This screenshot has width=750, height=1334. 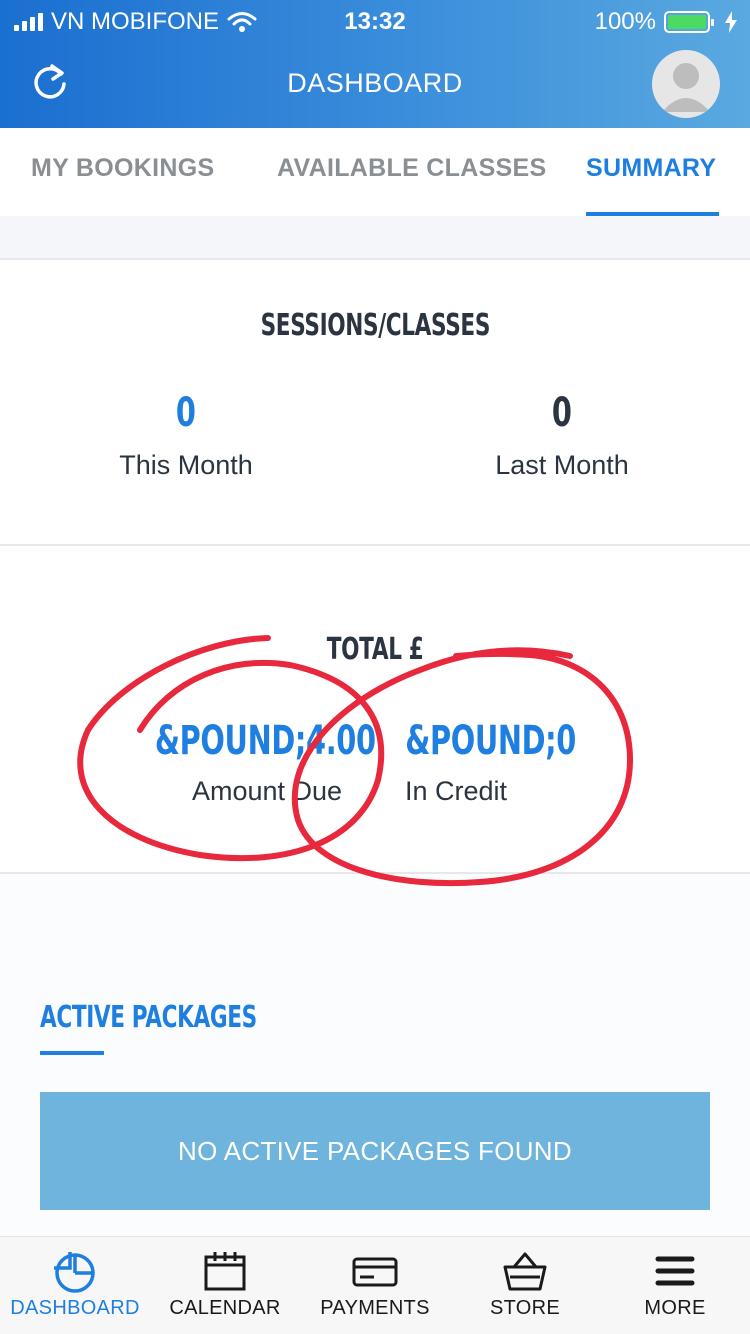 What do you see at coordinates (75, 1308) in the screenshot?
I see `nav-dashboard-label: DASHBOARD` at bounding box center [75, 1308].